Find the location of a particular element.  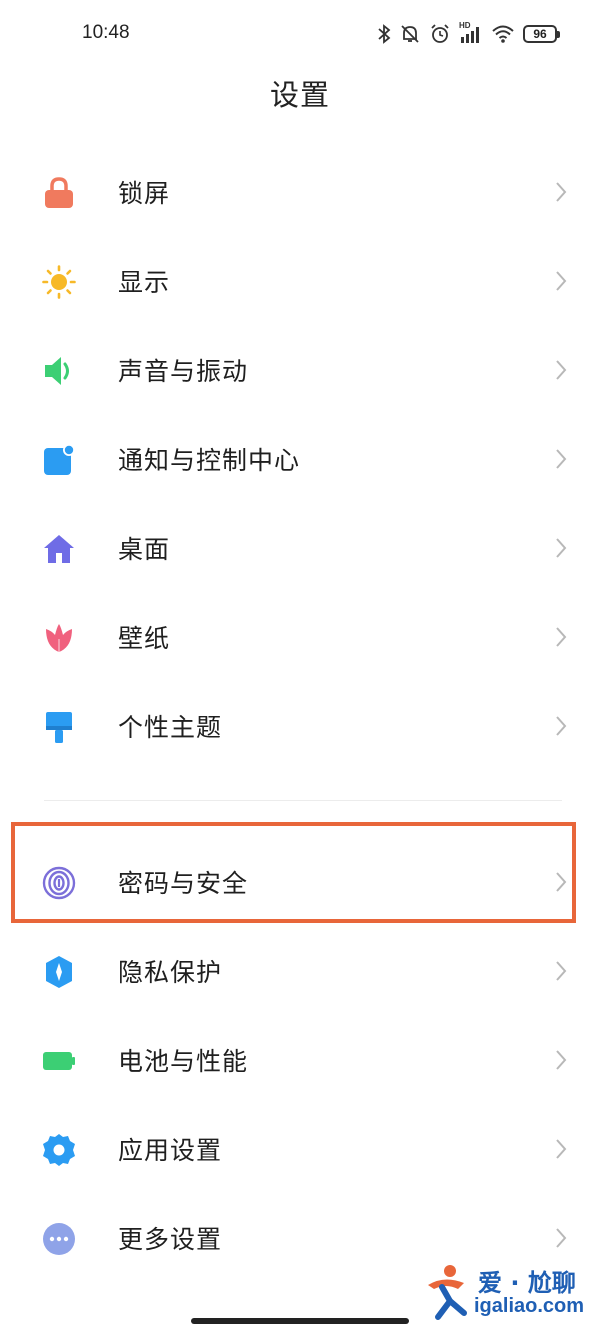

battery-level: 96 is located at coordinates (540, 34).